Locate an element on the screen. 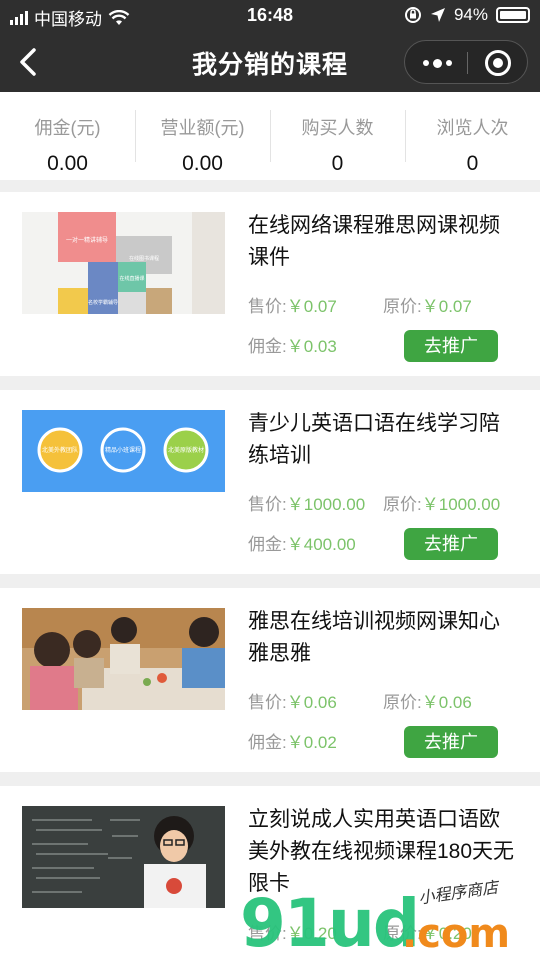 This screenshot has height=960, width=540. mini-program-capsule is located at coordinates (466, 62).